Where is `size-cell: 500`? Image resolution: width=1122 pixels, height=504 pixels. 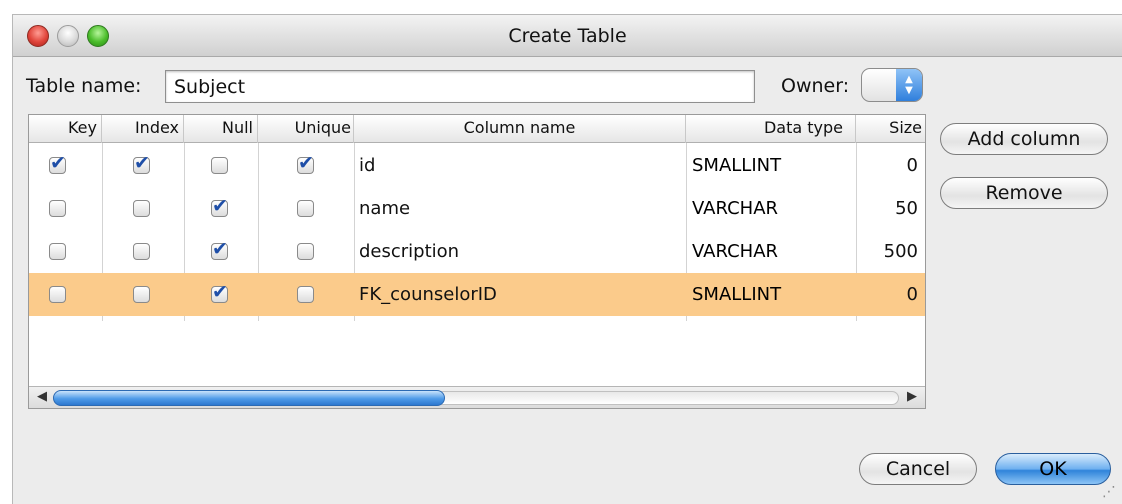
size-cell: 500 is located at coordinates (887, 251).